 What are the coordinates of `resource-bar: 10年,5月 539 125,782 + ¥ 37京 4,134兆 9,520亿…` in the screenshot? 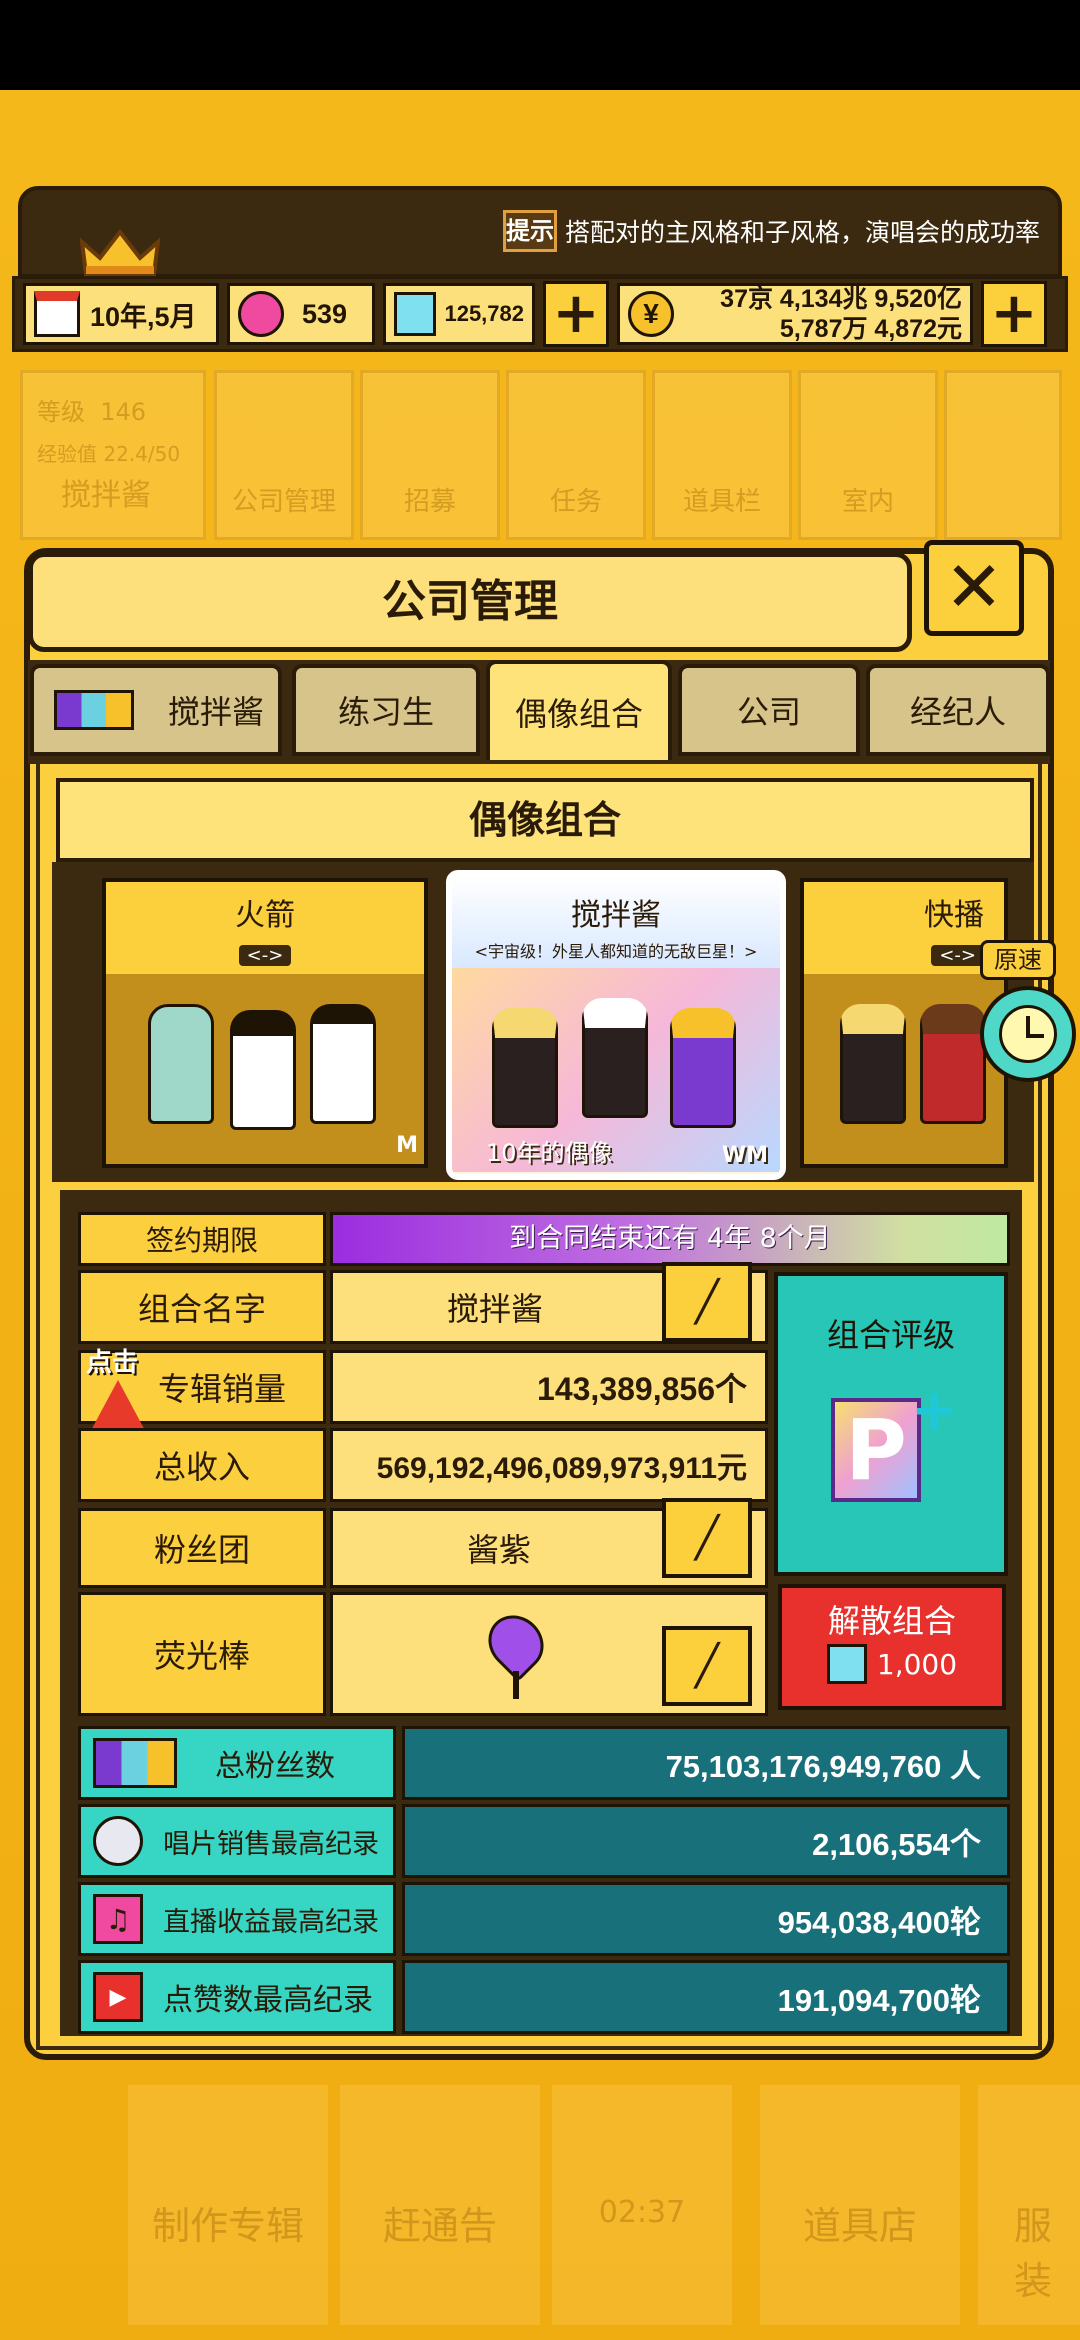 It's located at (540, 314).